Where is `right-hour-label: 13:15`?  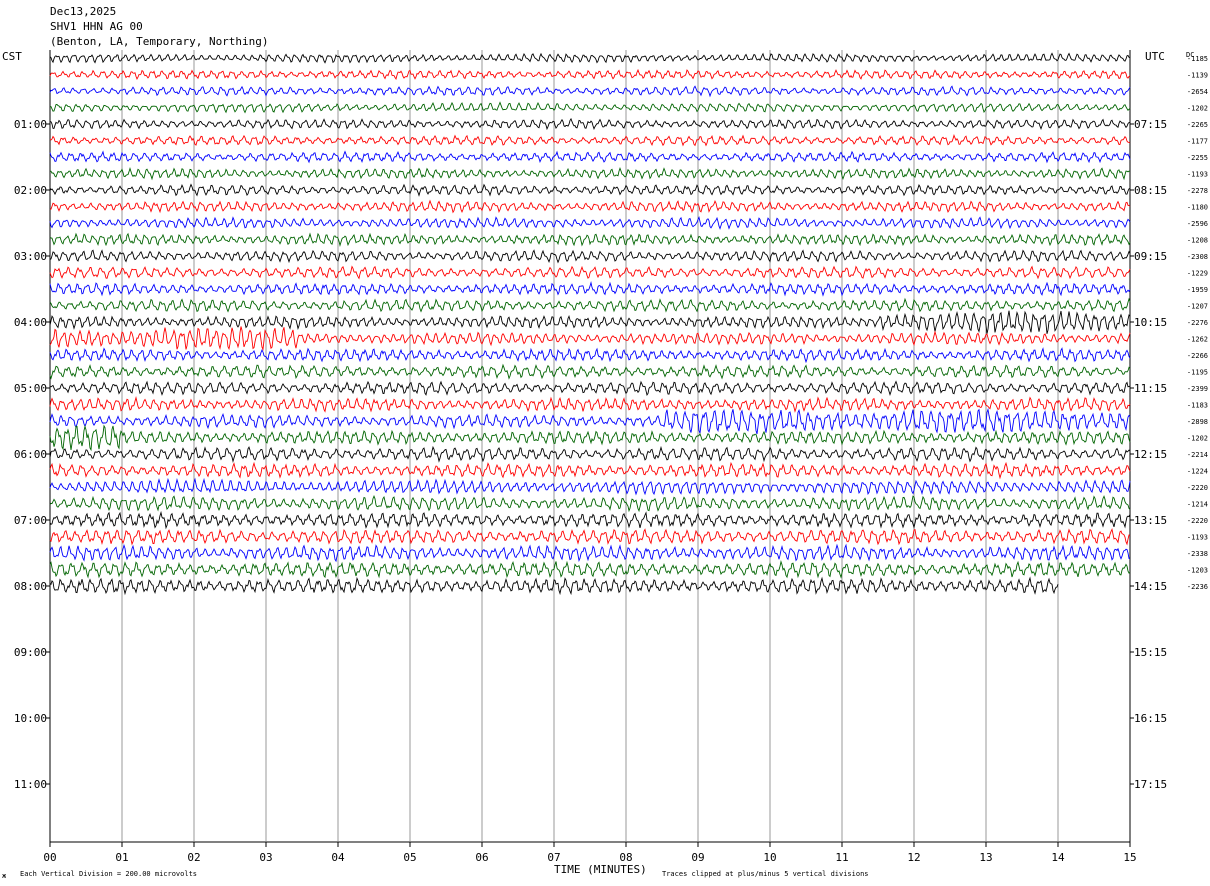 right-hour-label: 13:15 is located at coordinates (1150, 520).